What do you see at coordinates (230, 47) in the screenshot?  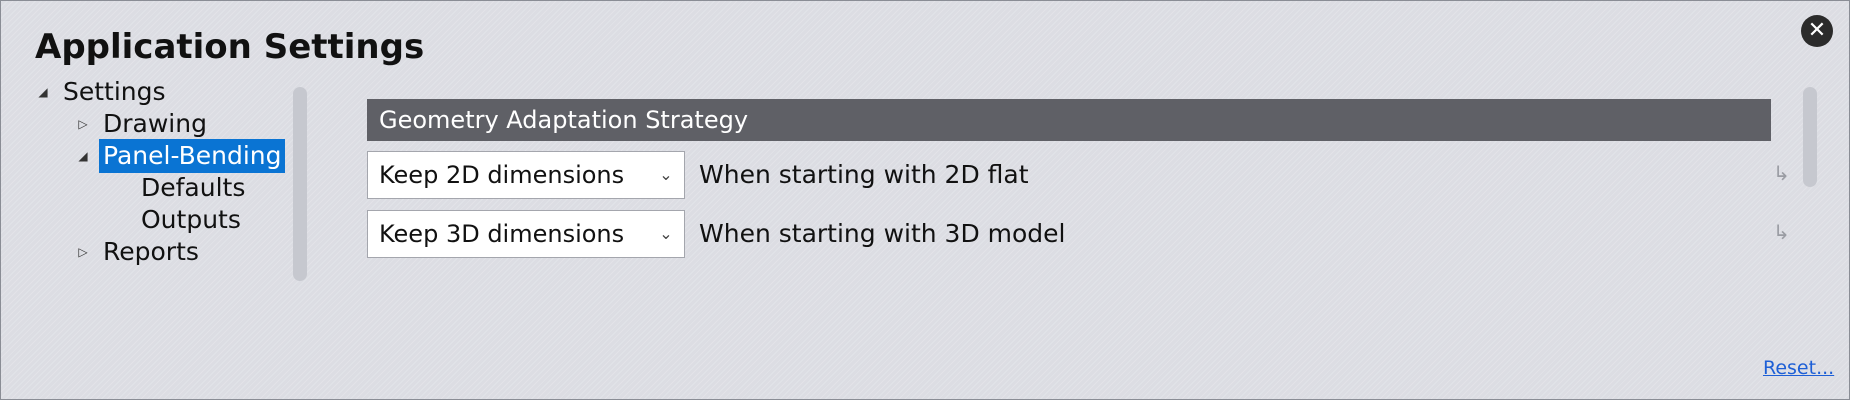 I see `dialog-title: Application Settings` at bounding box center [230, 47].